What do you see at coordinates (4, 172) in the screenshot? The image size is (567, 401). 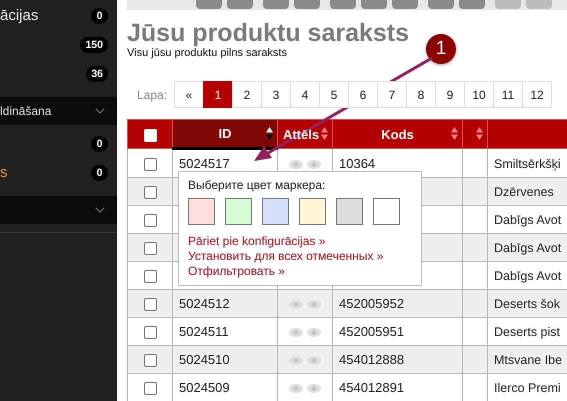 I see `sidebar-label: s` at bounding box center [4, 172].